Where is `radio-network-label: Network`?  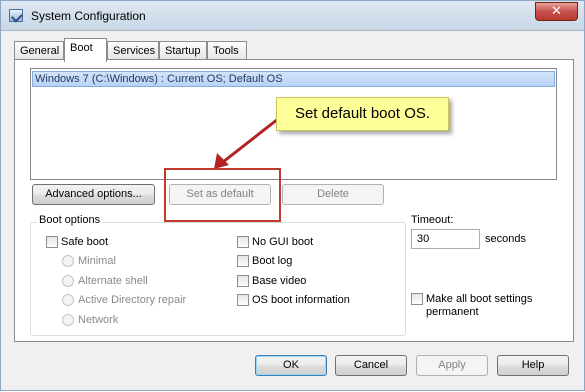 radio-network-label: Network is located at coordinates (98, 320).